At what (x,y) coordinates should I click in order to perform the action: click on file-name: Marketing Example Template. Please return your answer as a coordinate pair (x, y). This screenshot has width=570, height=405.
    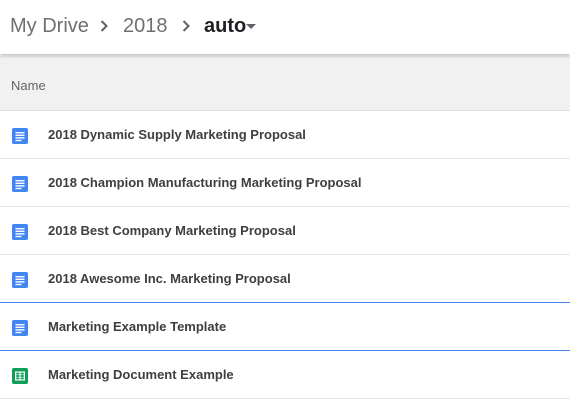
    Looking at the image, I should click on (137, 326).